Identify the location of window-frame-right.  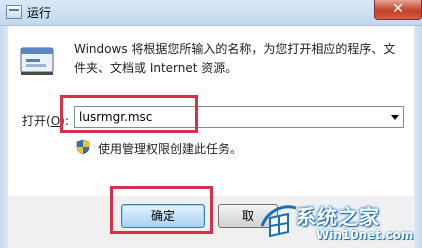
(418, 137).